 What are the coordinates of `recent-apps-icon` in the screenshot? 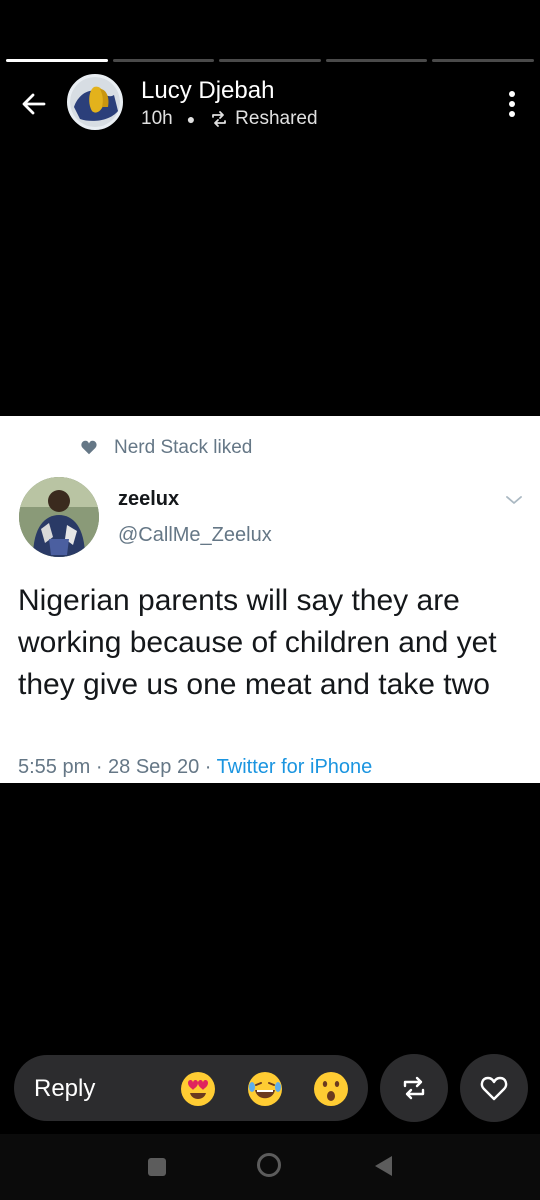 It's located at (157, 1167).